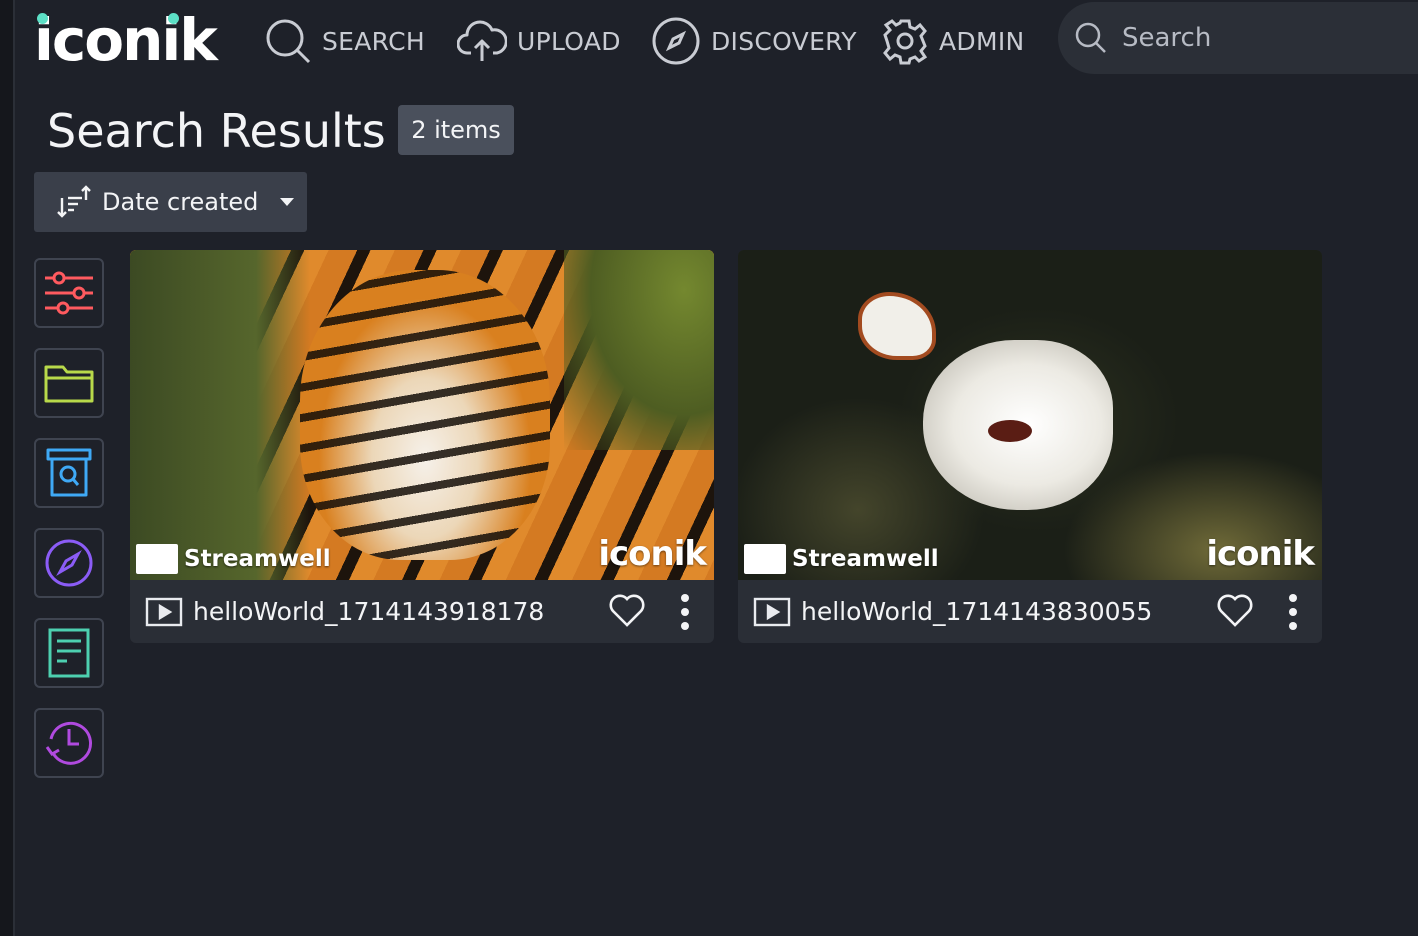  I want to click on archive-search-icon, so click(69, 472).